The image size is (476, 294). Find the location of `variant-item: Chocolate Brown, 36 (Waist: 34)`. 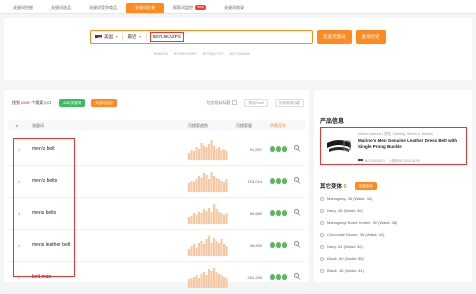

variant-item: Chocolate Brown, 36 (Waist: 34) is located at coordinates (352, 234).